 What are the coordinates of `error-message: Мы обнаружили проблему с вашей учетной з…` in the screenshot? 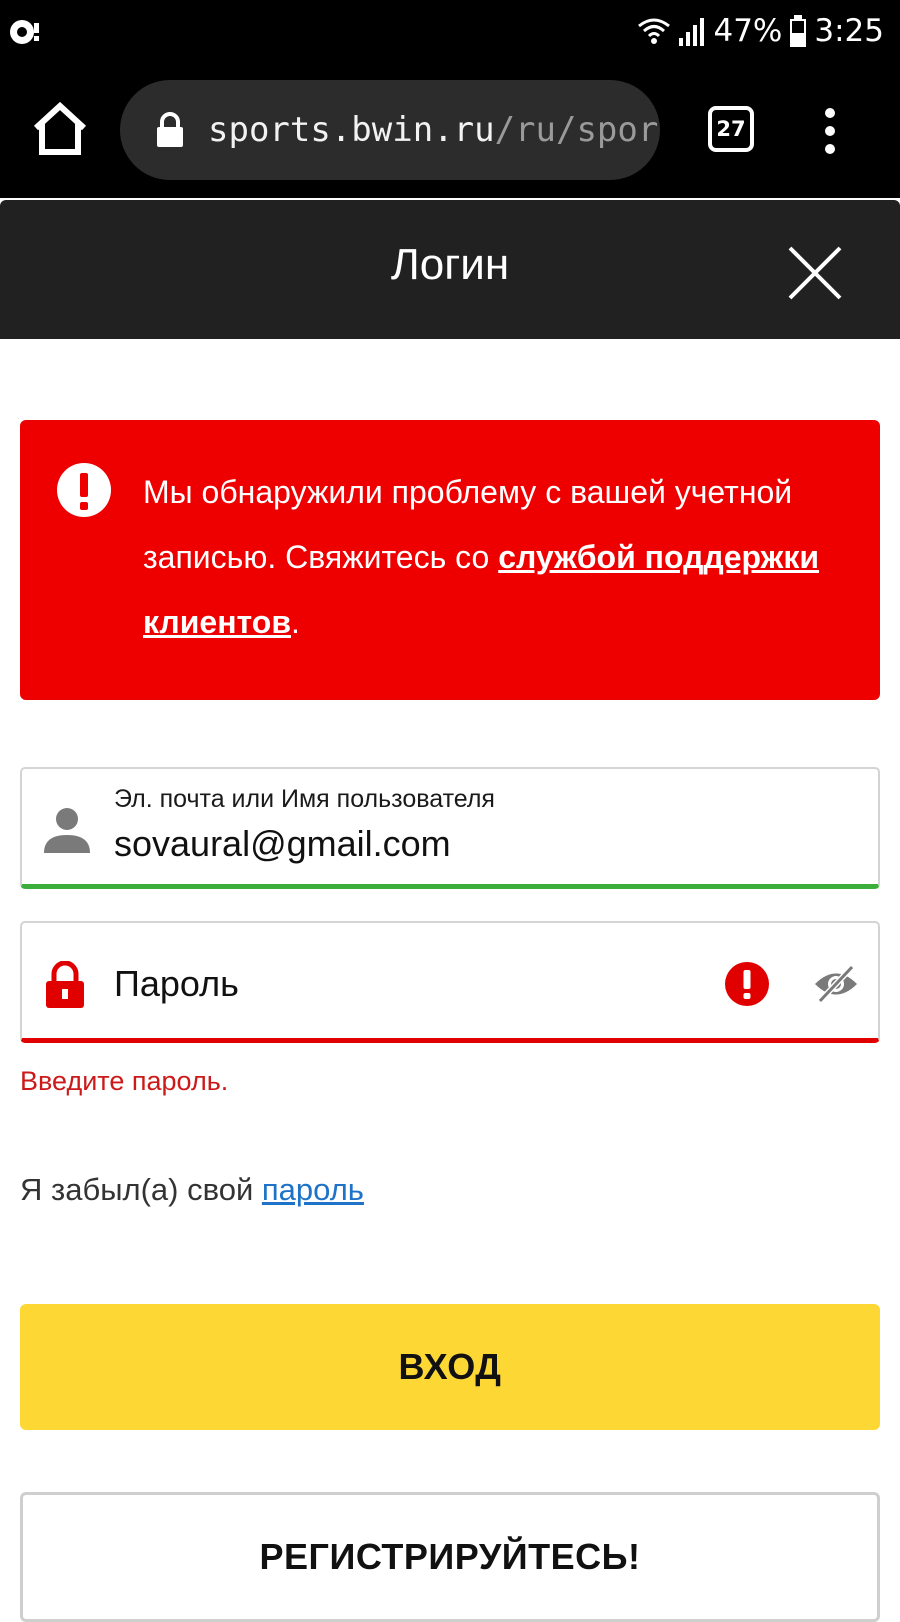 It's located at (491, 557).